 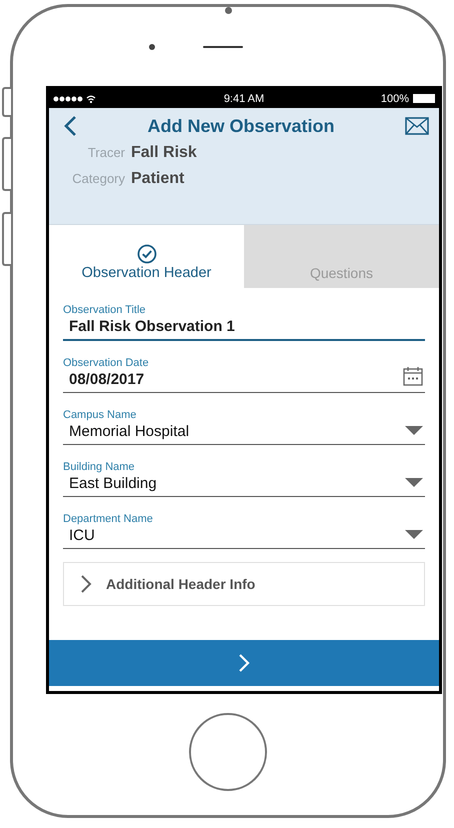 What do you see at coordinates (417, 126) in the screenshot?
I see `mail-icon` at bounding box center [417, 126].